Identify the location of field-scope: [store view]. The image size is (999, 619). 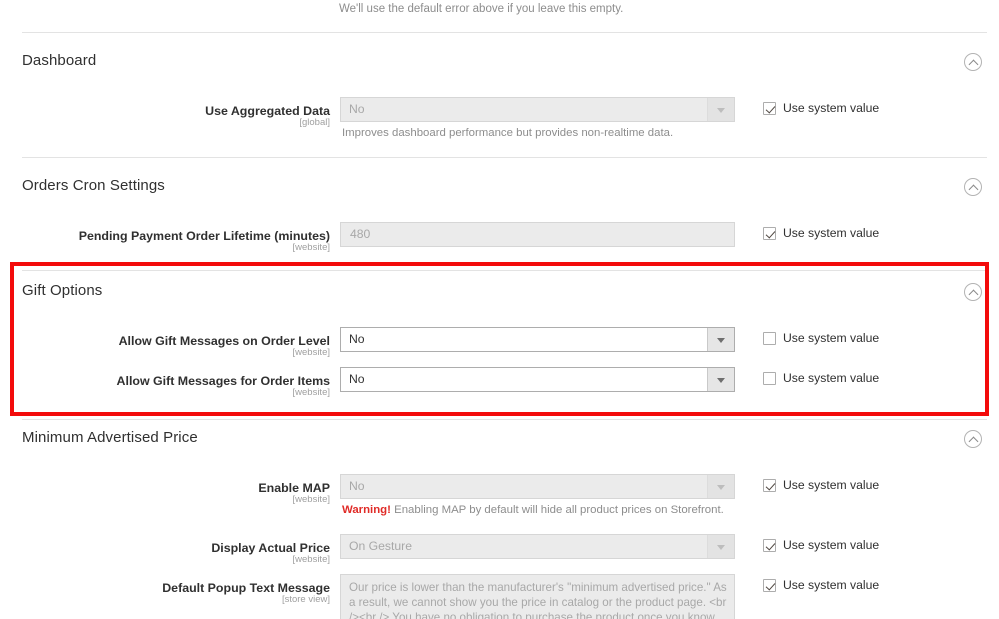
(305, 599).